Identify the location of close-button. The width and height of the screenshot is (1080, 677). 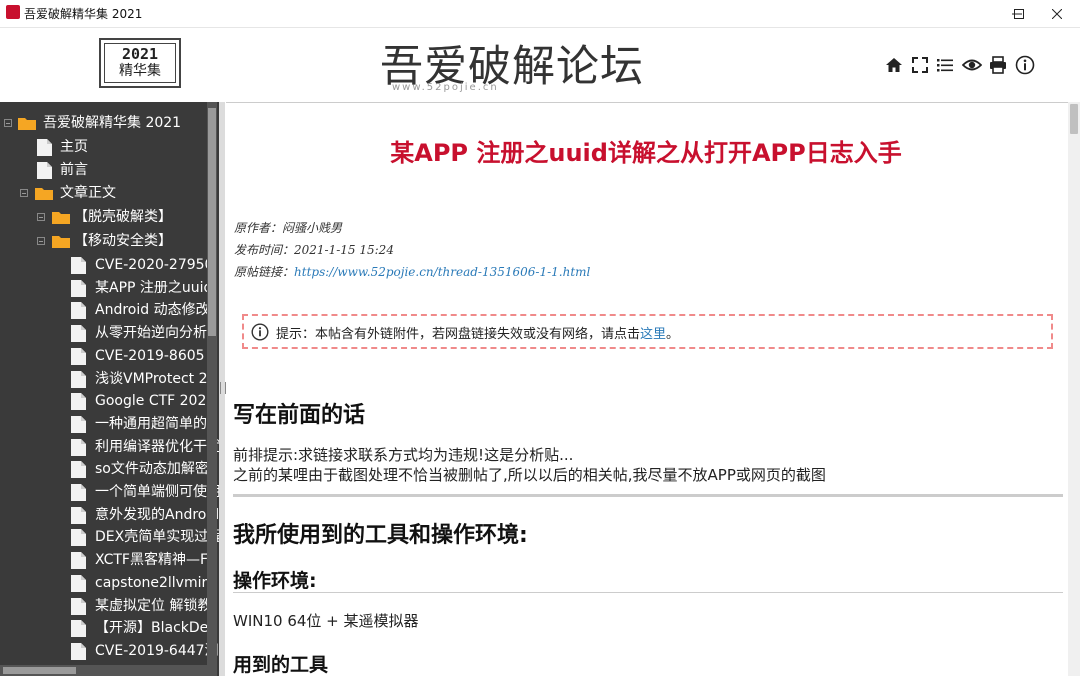
(1057, 13).